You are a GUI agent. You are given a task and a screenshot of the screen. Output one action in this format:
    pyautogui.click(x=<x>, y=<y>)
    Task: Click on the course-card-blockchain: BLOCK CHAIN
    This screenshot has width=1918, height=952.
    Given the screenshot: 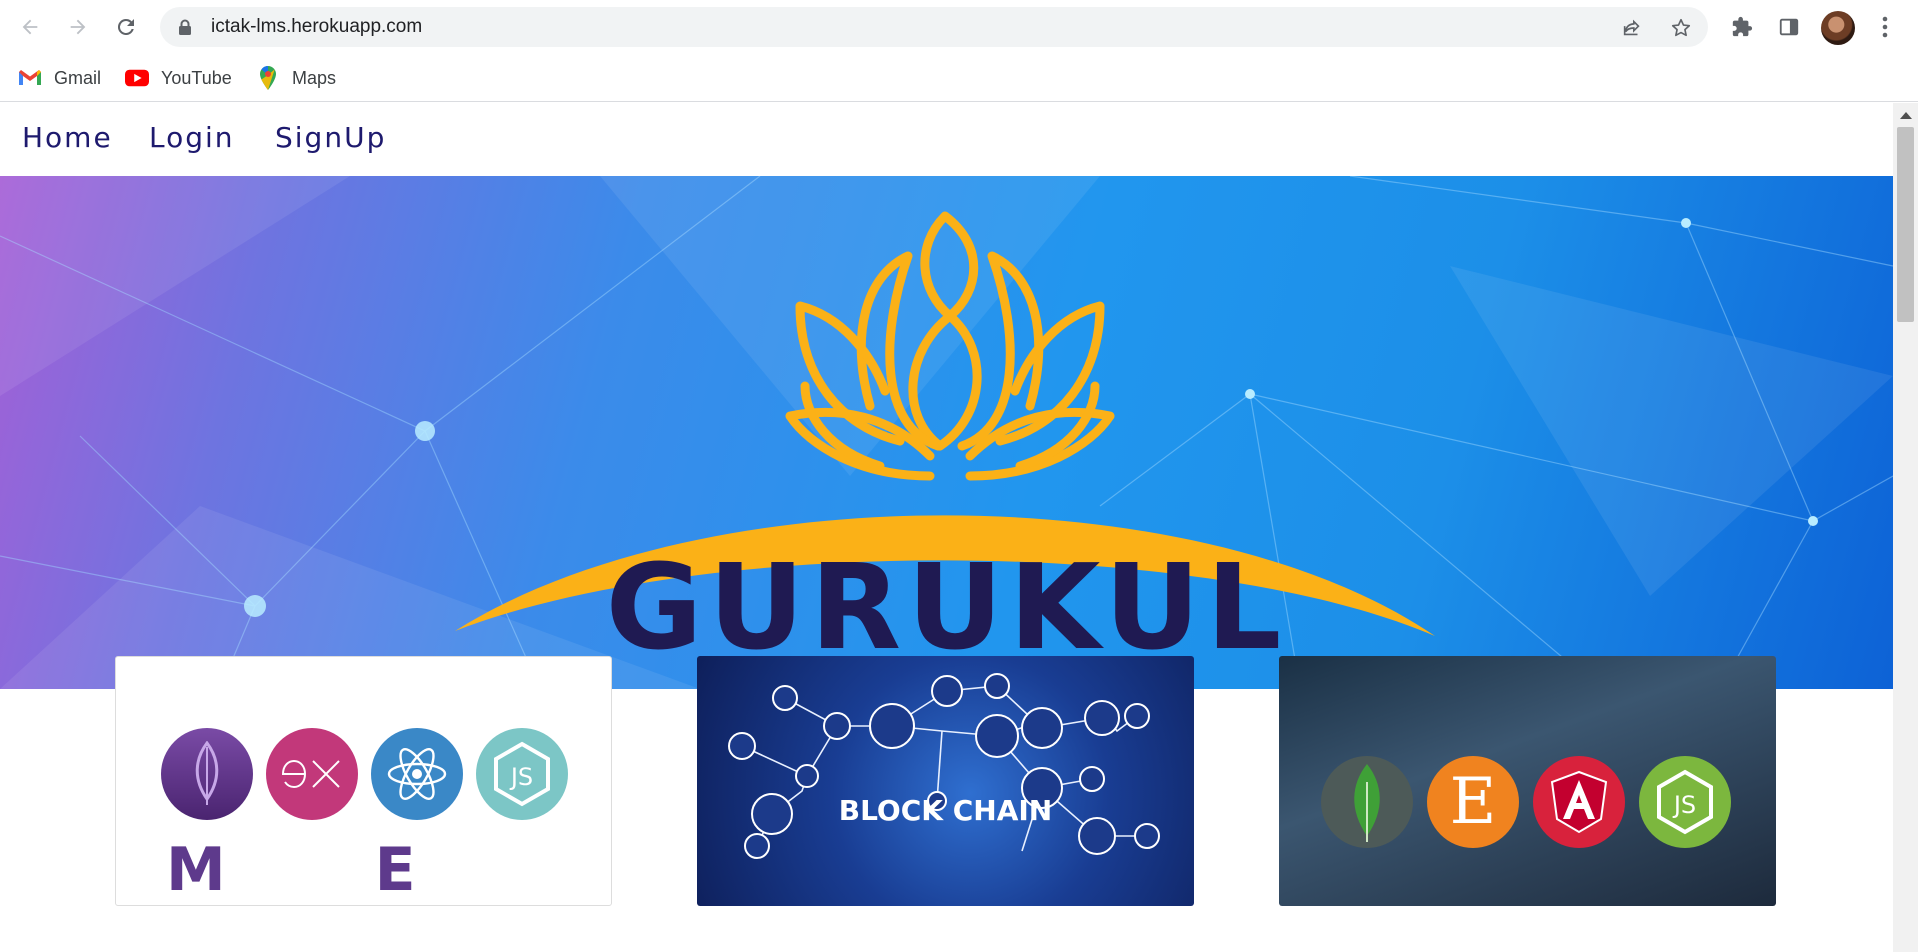 What is the action you would take?
    pyautogui.click(x=945, y=781)
    